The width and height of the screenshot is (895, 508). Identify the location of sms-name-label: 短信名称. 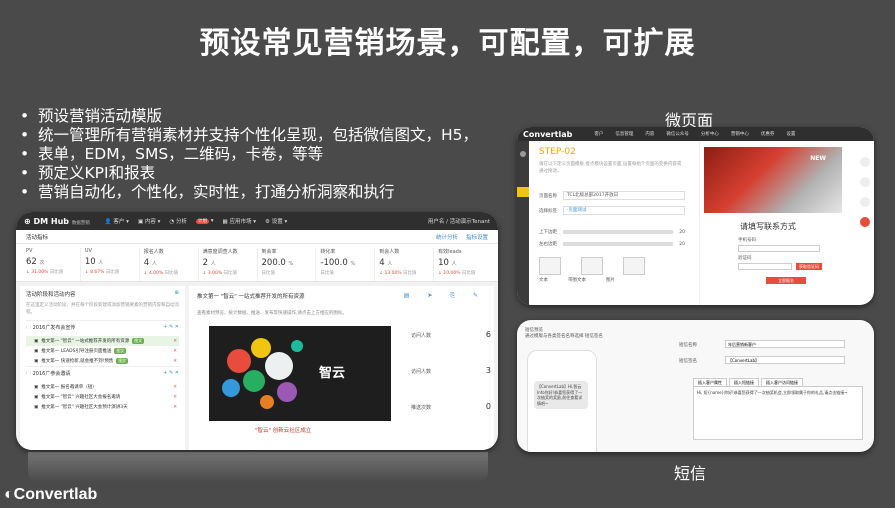
(688, 345).